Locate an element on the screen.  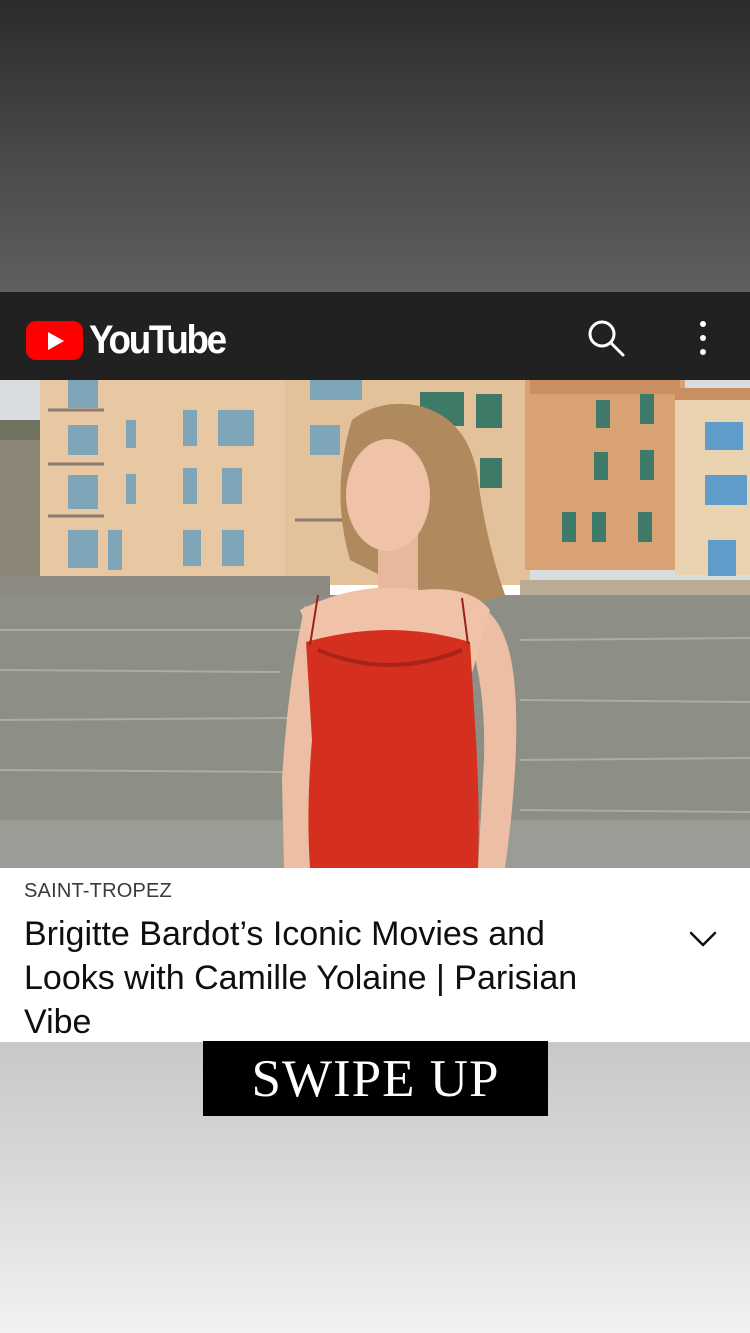
more-vert-icon is located at coordinates (703, 338).